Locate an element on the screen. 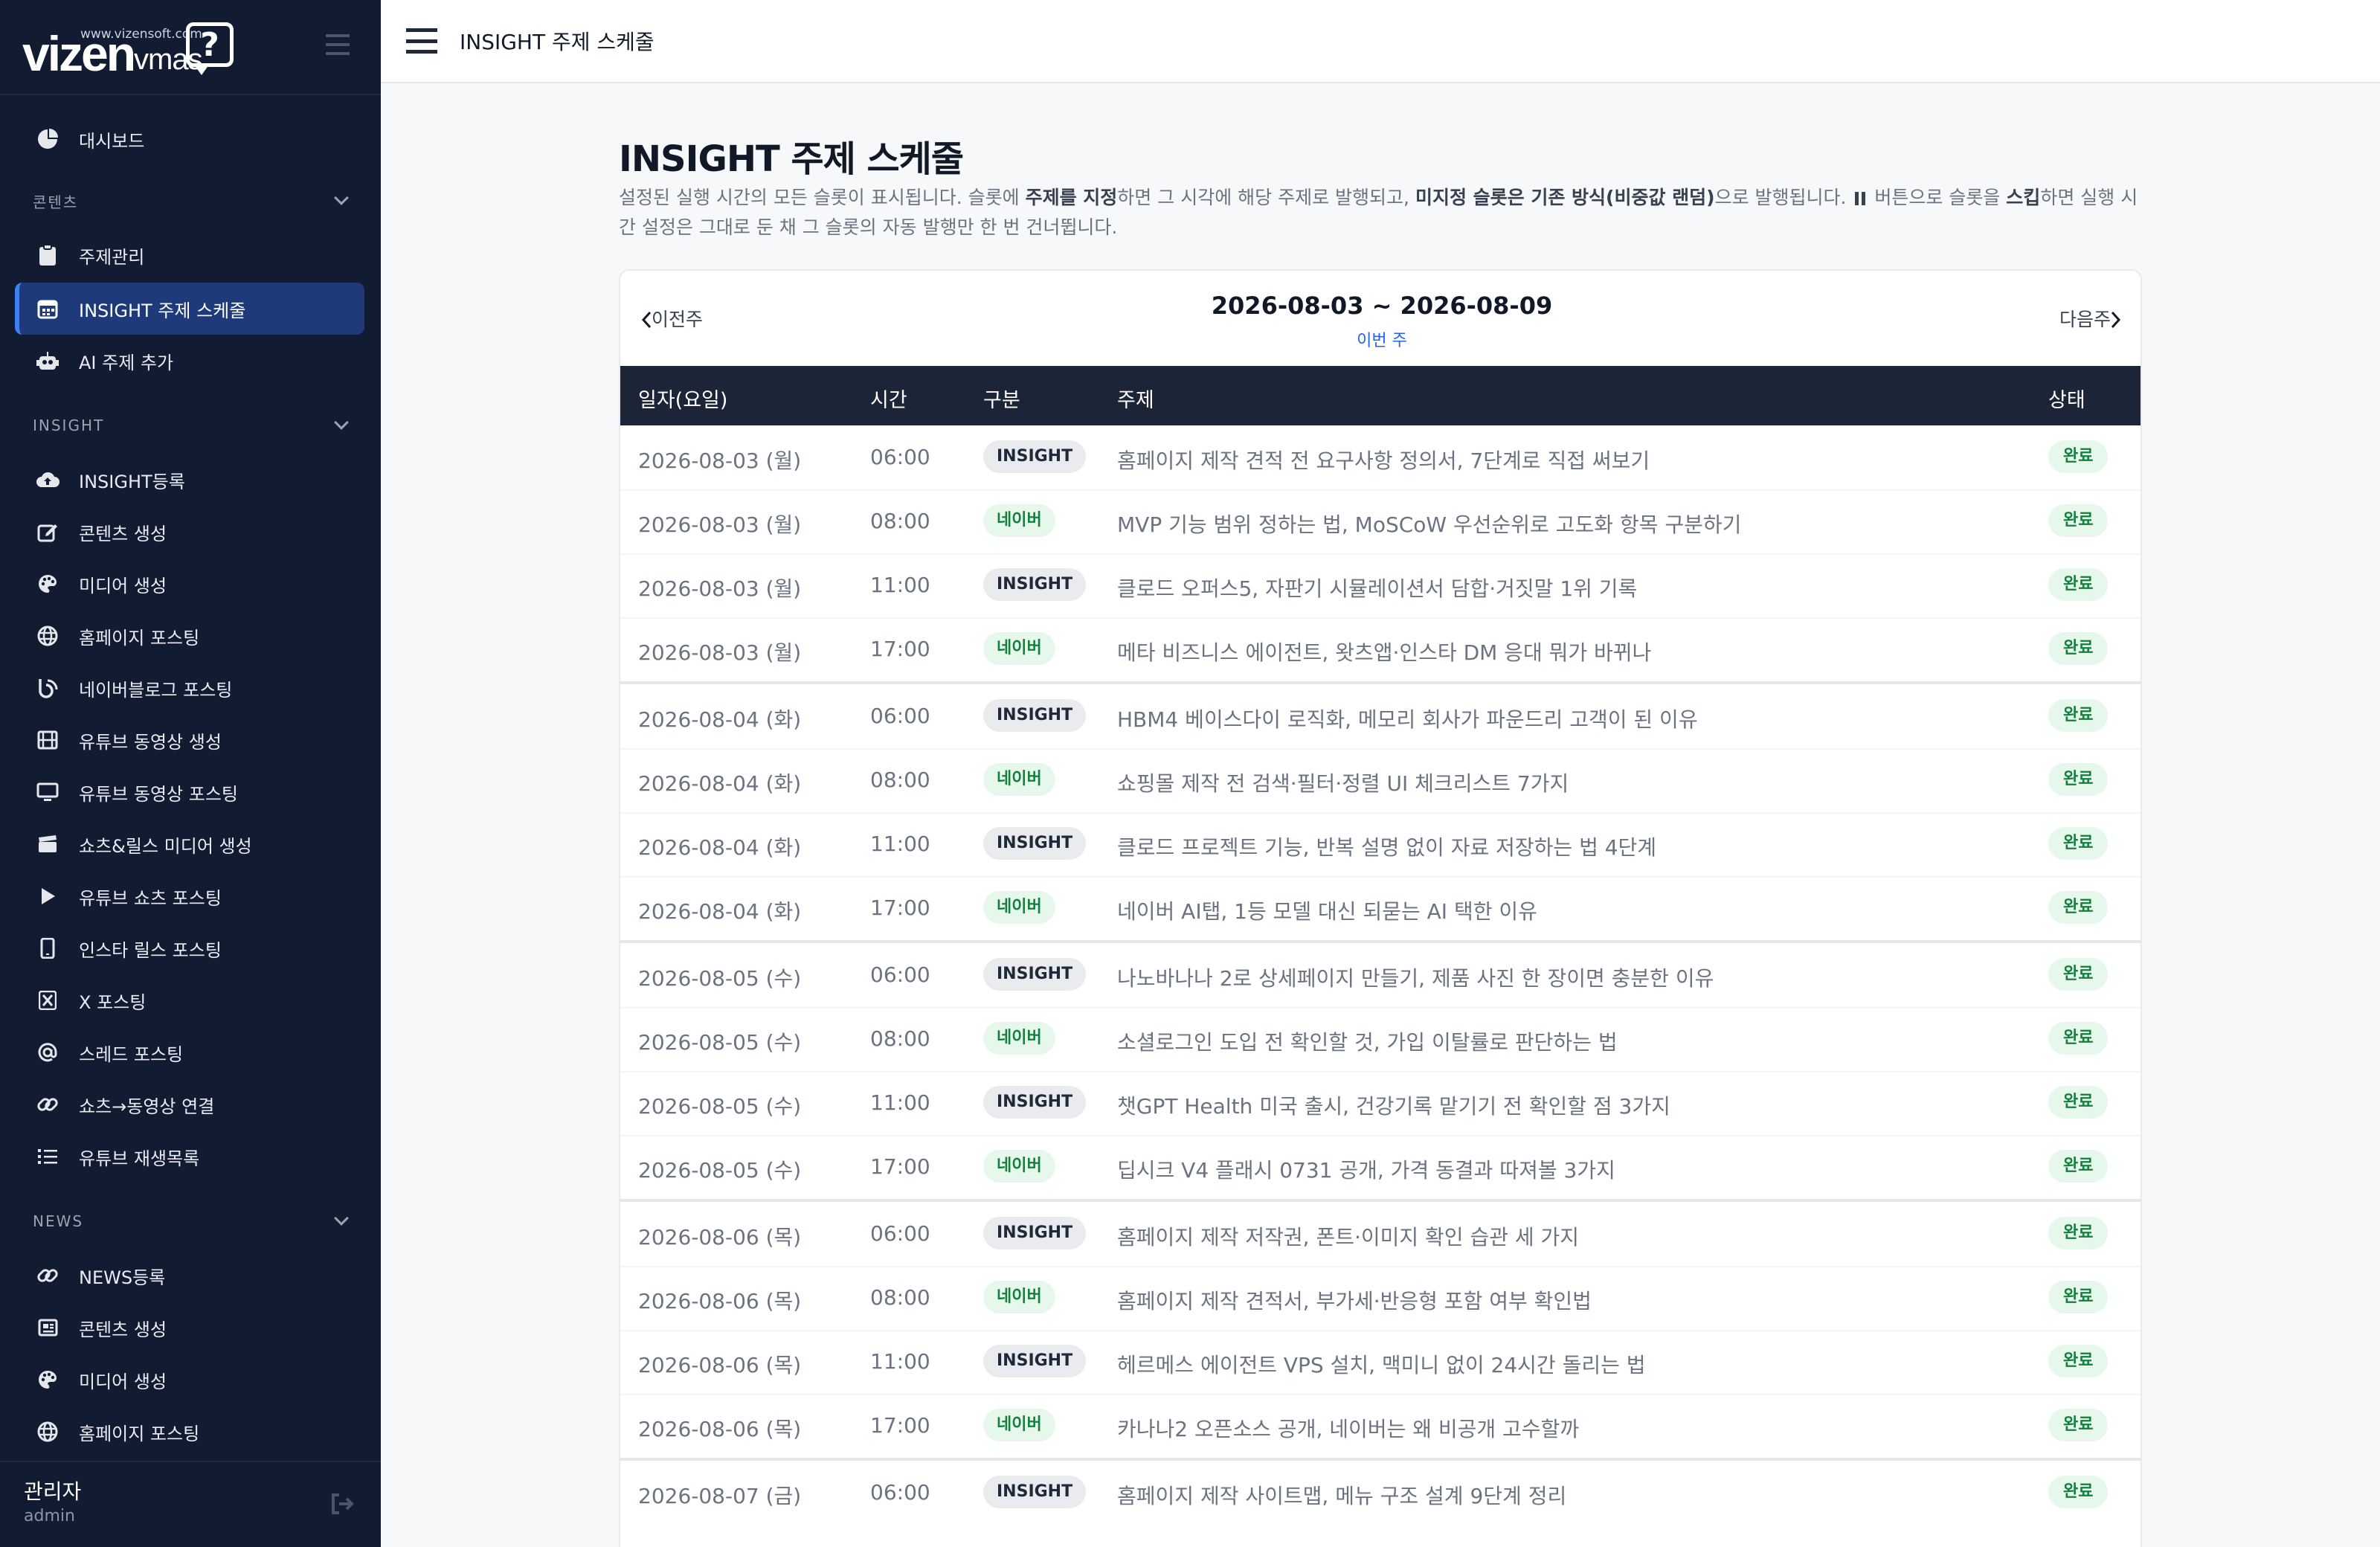 This screenshot has width=2380, height=1547. sidebar-item-youtube-playlist: 유튜브 재생목록 is located at coordinates (190, 1156).